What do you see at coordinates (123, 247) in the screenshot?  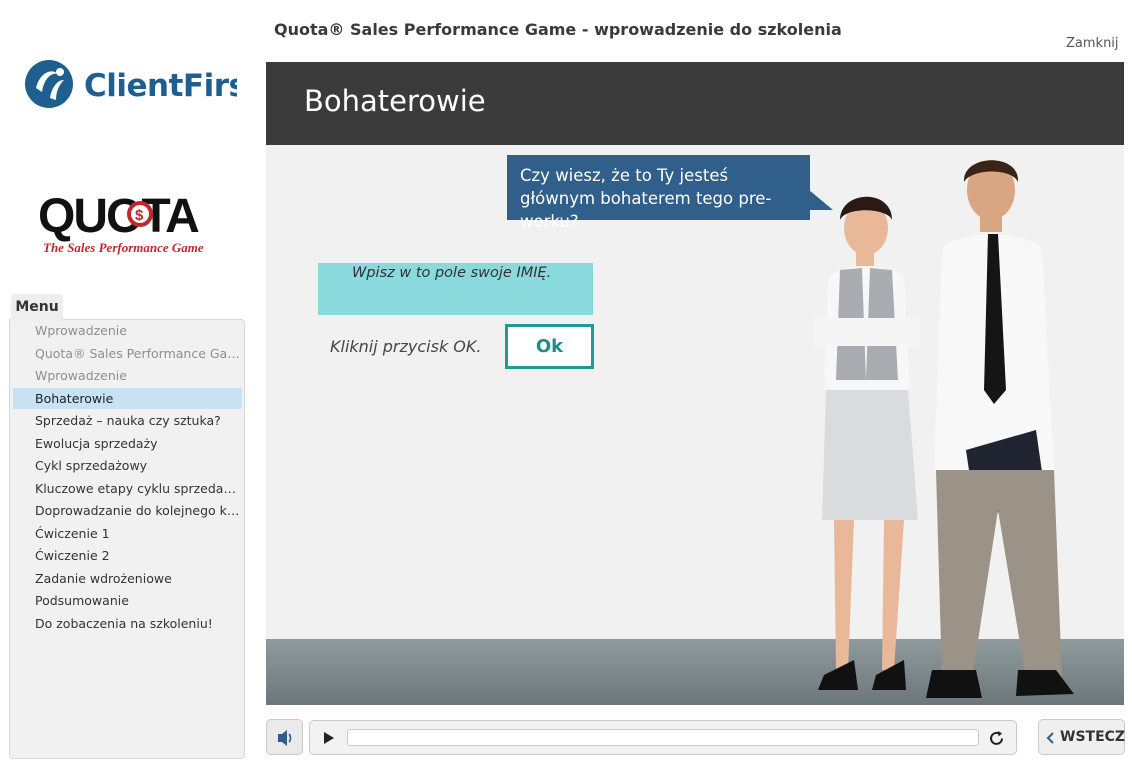 I see `quota-tagline: The Sales Performance Game` at bounding box center [123, 247].